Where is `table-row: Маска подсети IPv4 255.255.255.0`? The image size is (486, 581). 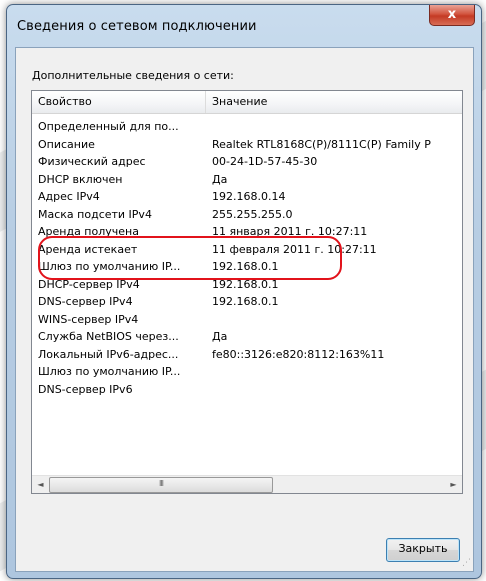
table-row: Маска подсети IPv4 255.255.255.0 is located at coordinates (247, 215).